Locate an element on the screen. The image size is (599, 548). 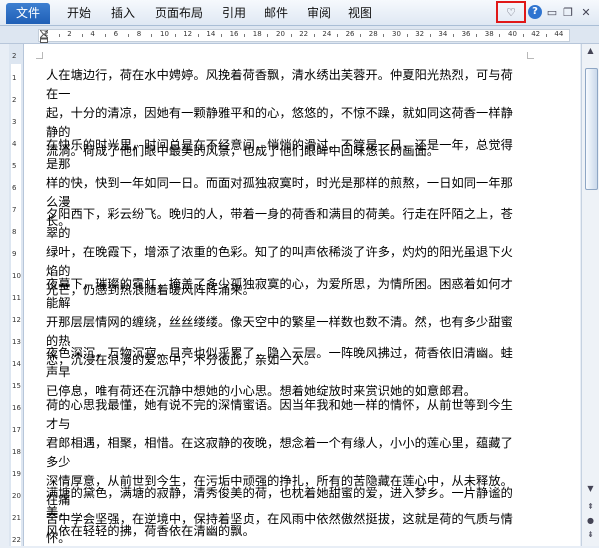
ruler-number: 20 is located at coordinates (280, 34).